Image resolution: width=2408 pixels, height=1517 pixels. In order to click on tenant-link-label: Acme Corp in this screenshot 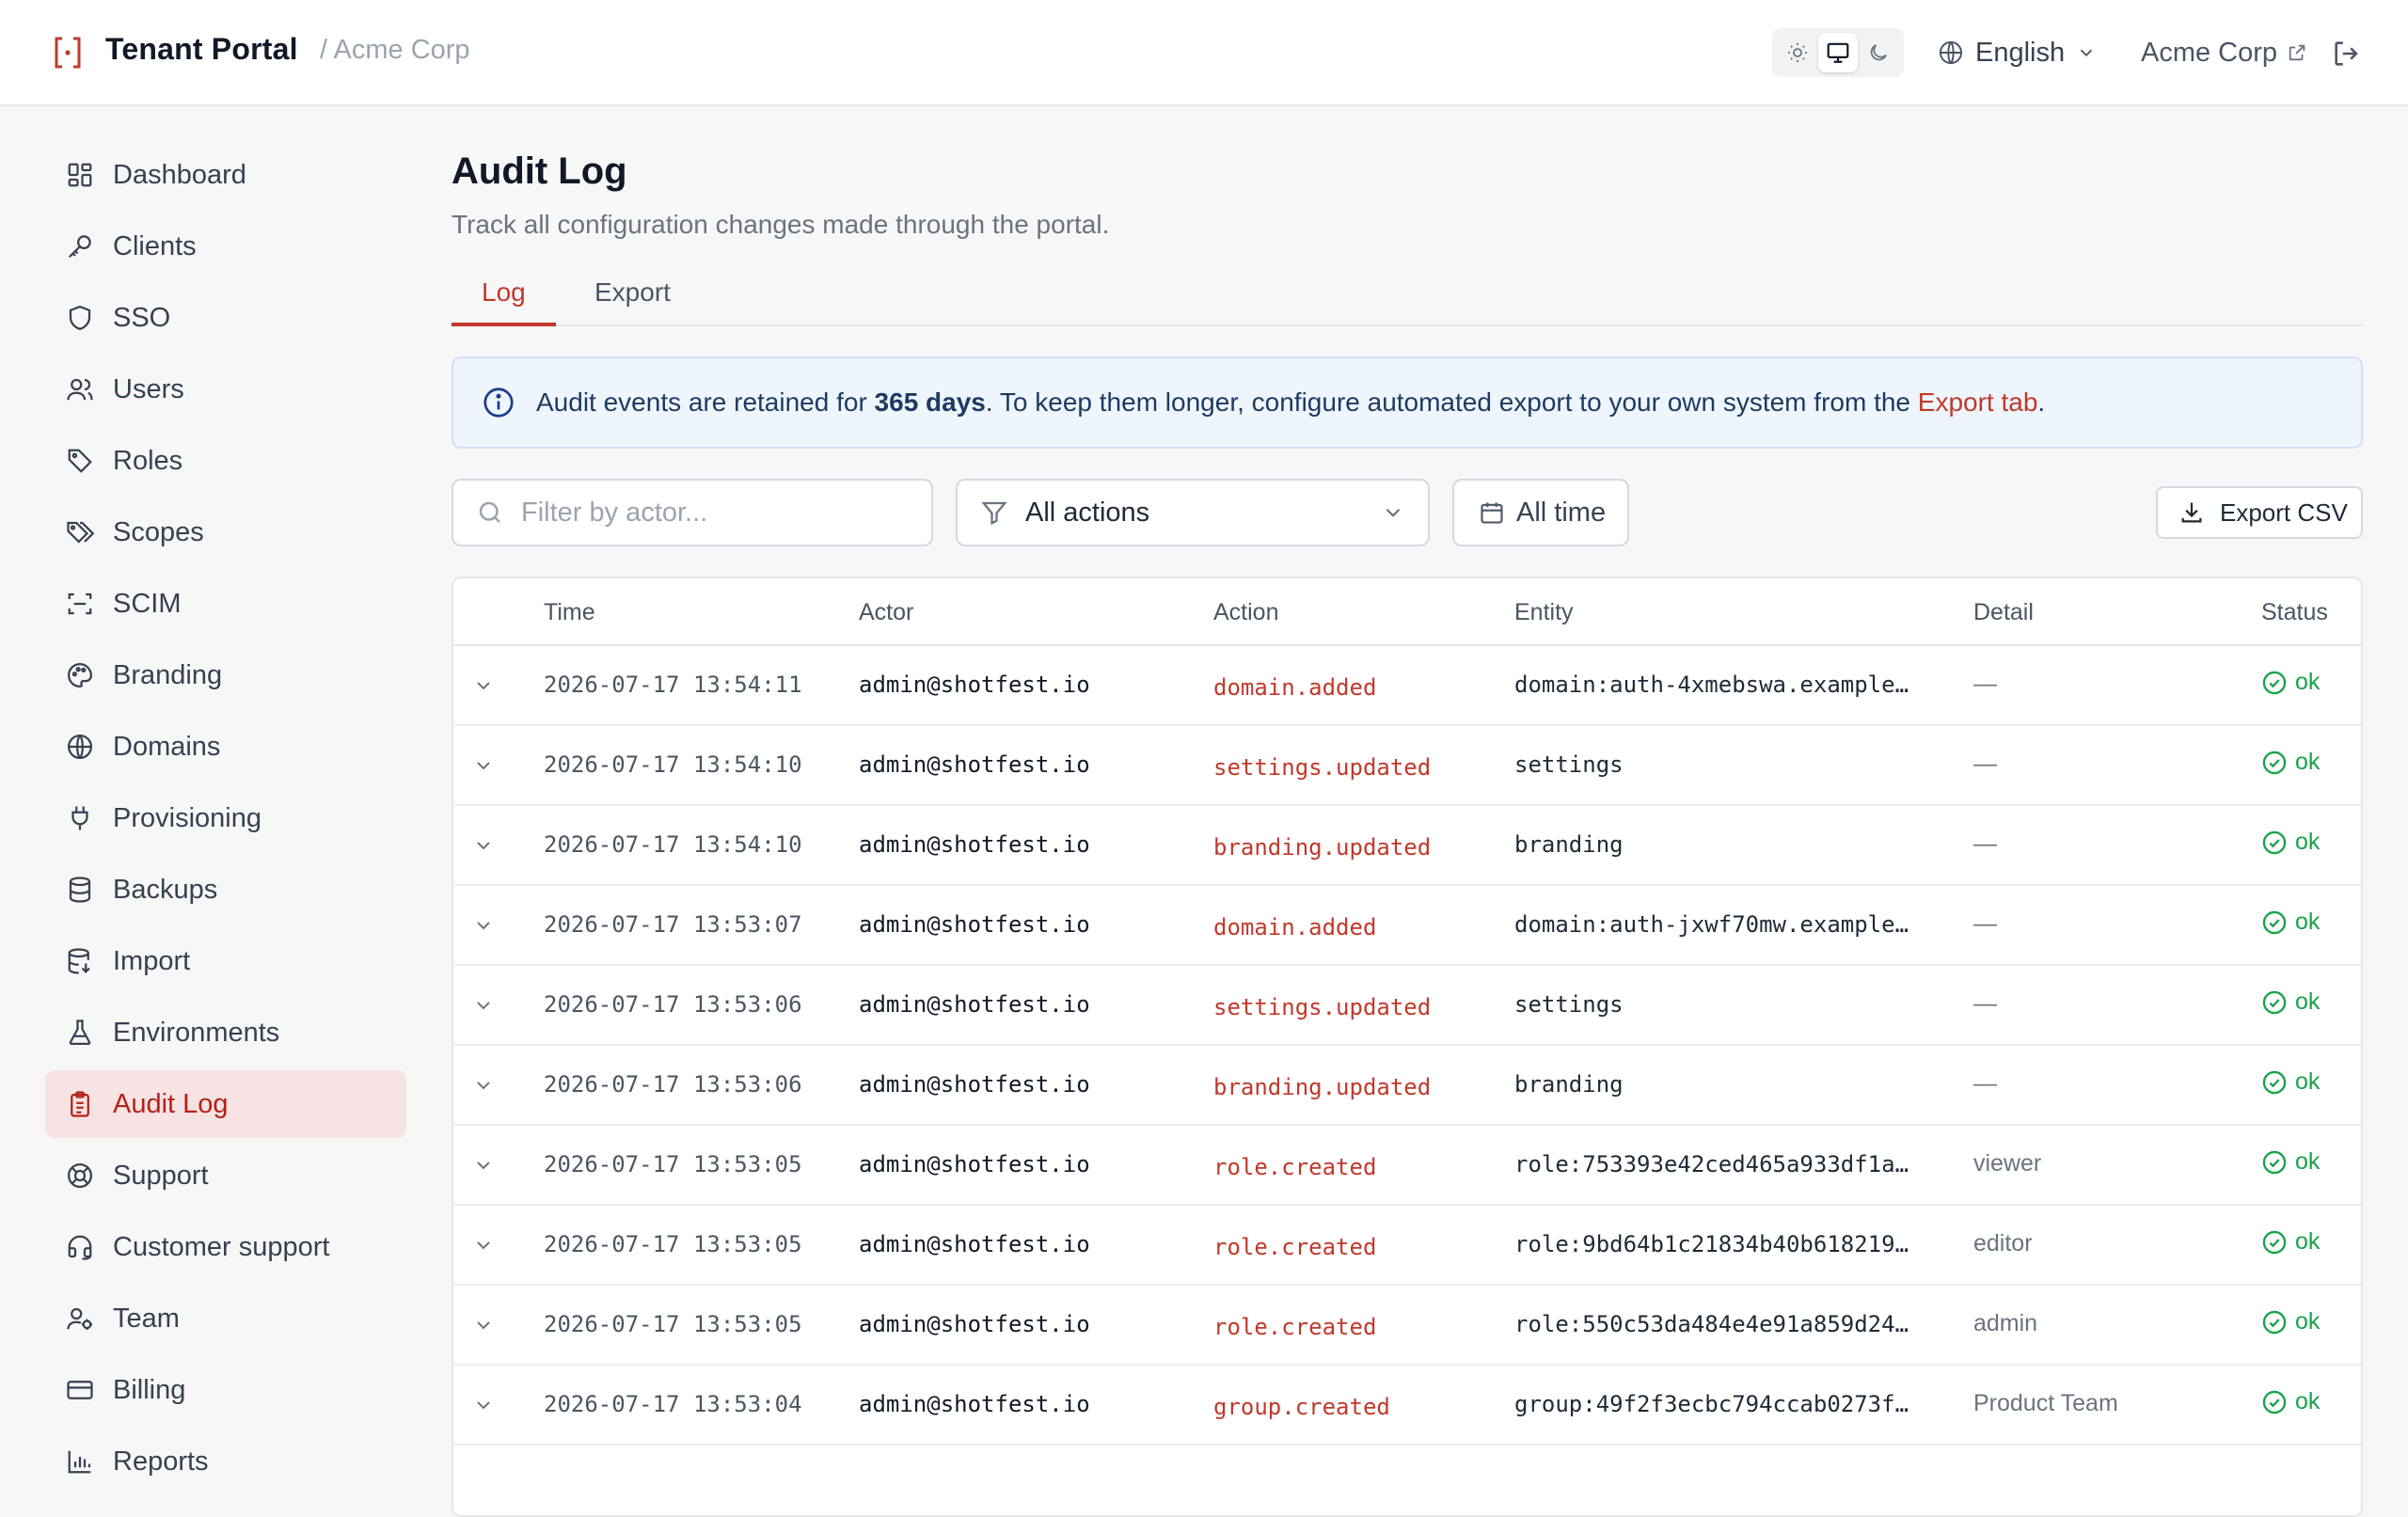, I will do `click(2210, 52)`.